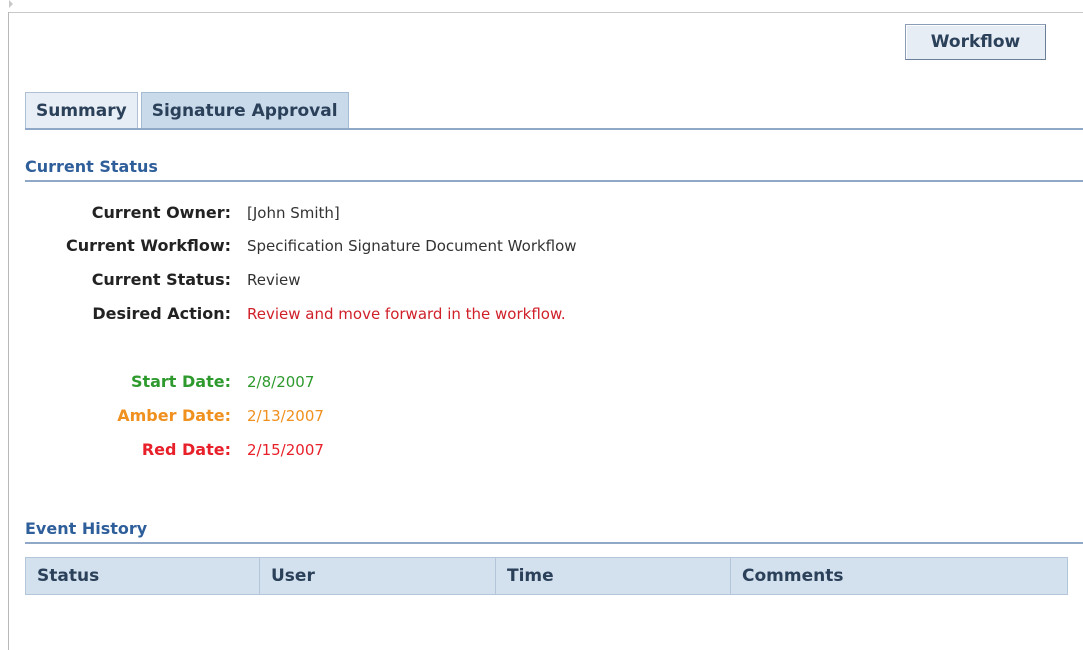 The width and height of the screenshot is (1083, 650). Describe the element at coordinates (161, 313) in the screenshot. I see `desired-action-label: Desired Action:` at that location.